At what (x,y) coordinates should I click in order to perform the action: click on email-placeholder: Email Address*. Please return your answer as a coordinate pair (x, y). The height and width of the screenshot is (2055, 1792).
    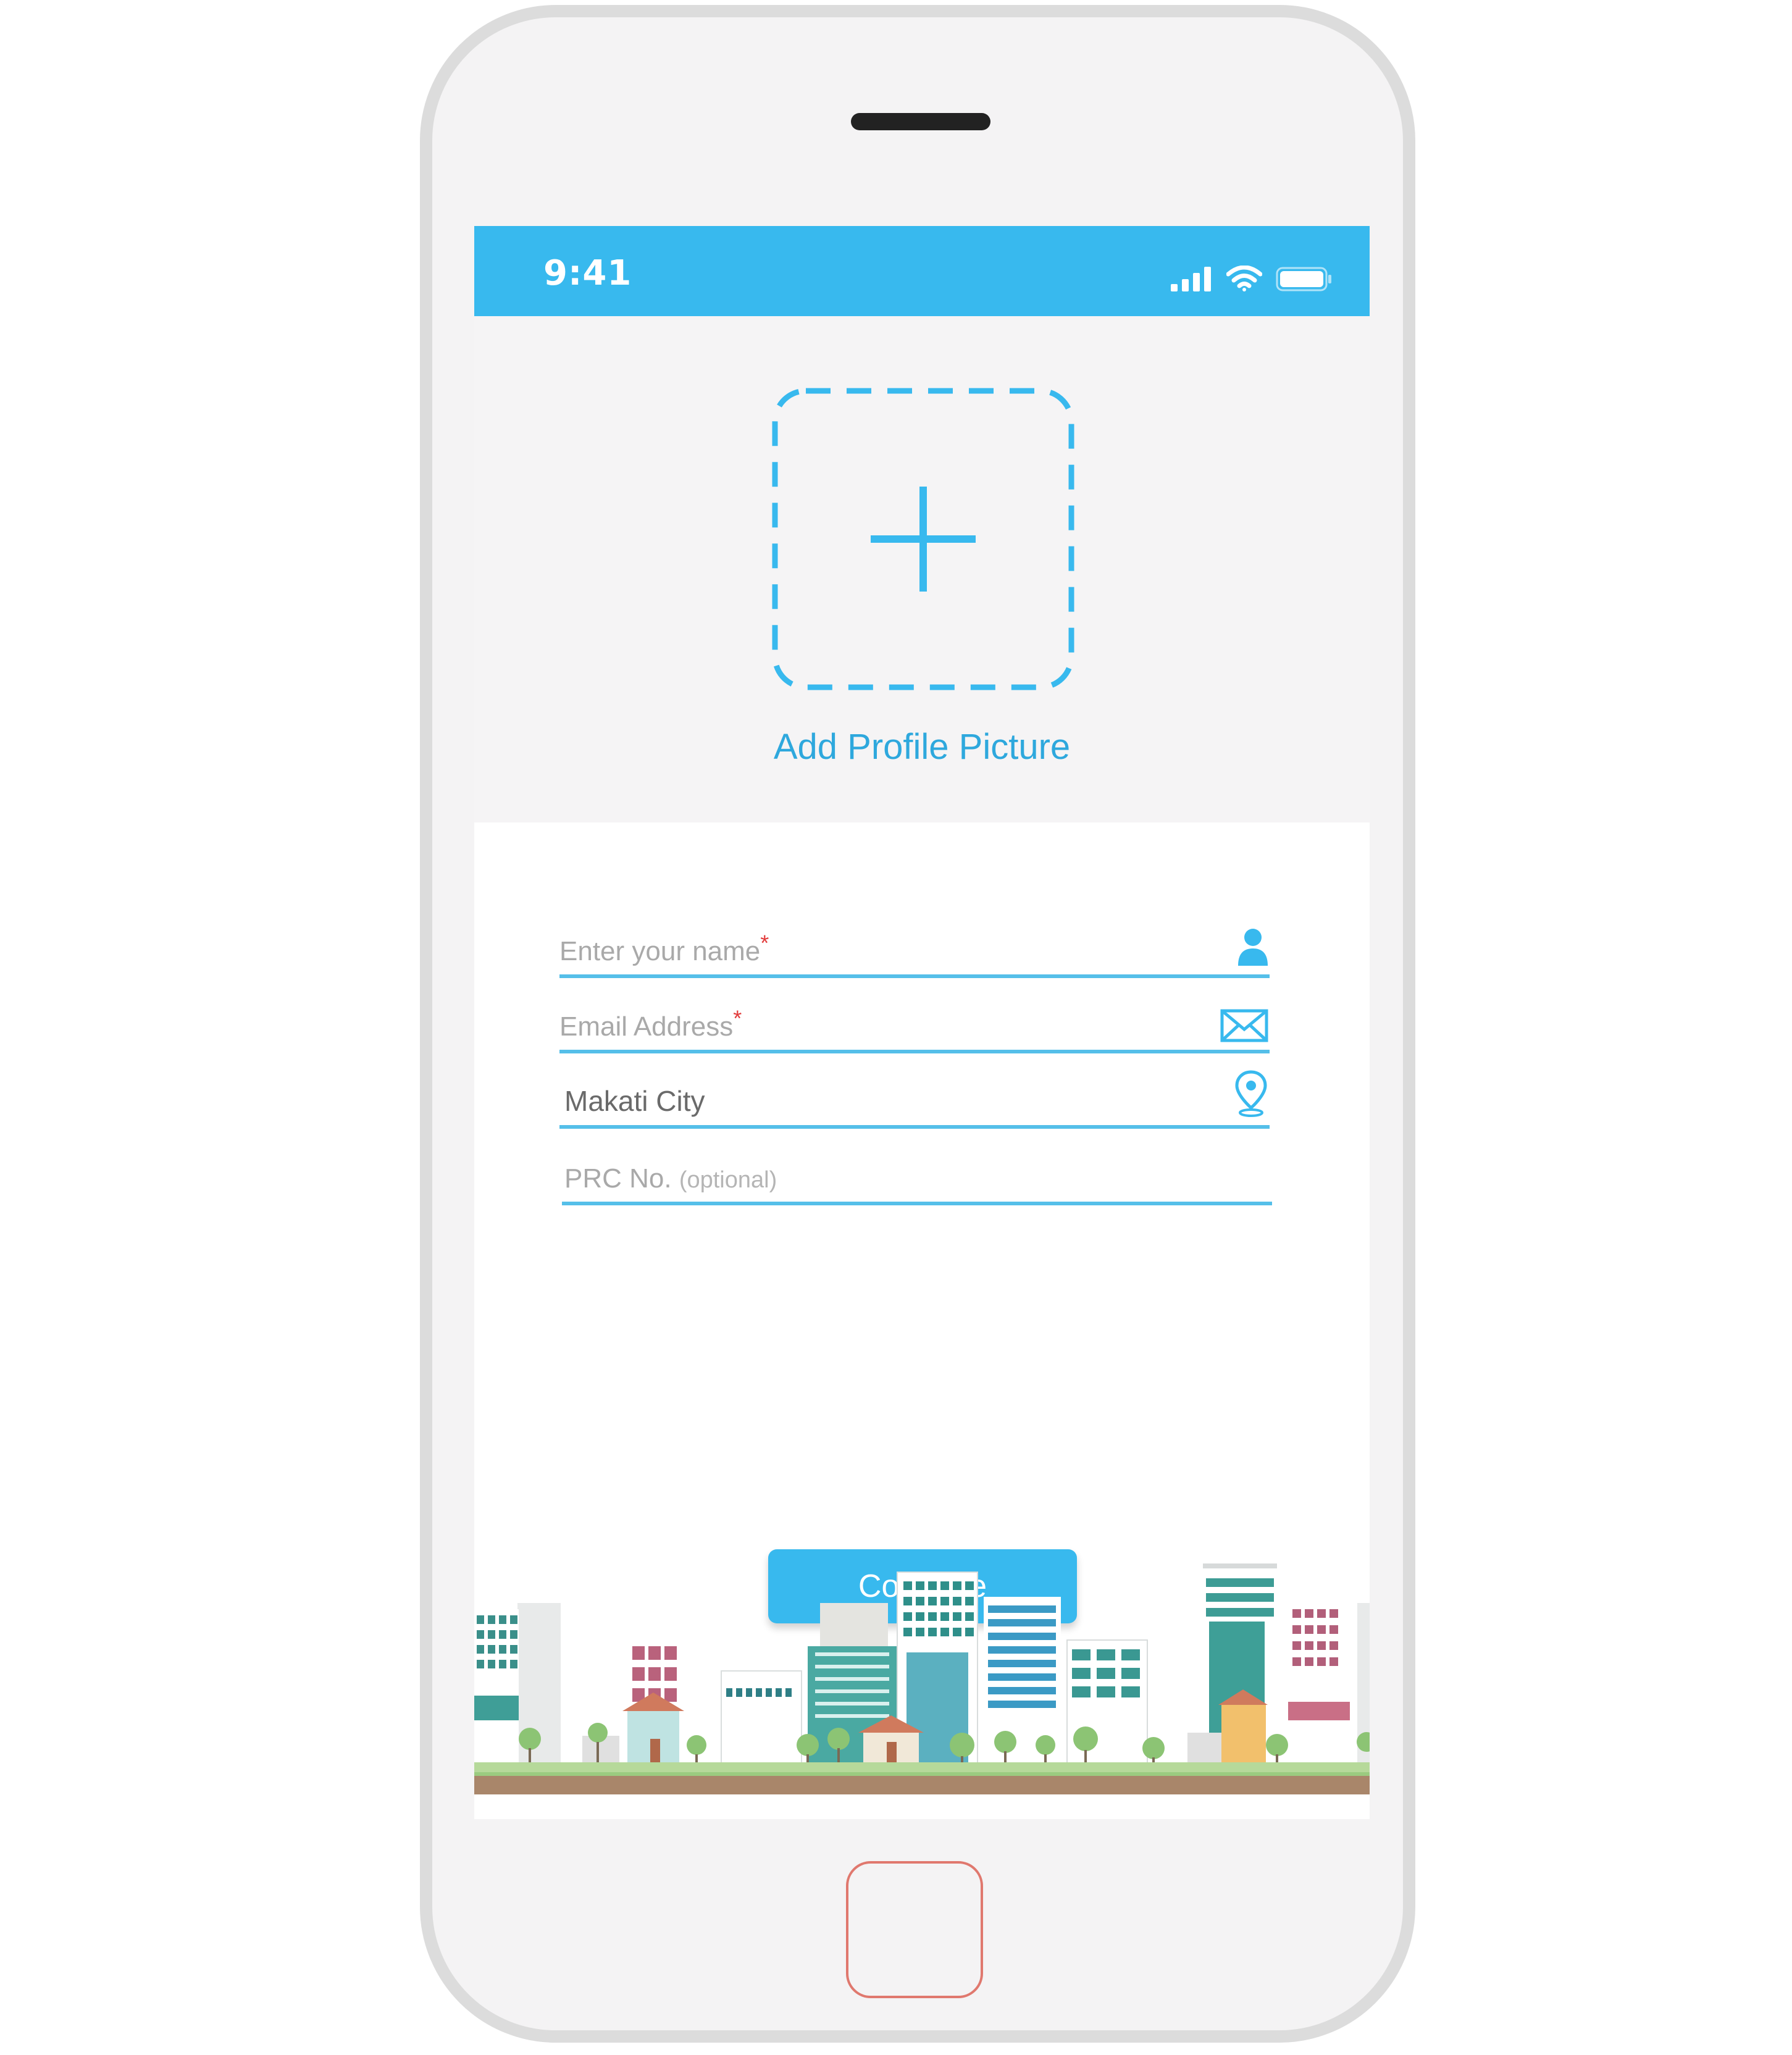
    Looking at the image, I should click on (650, 1023).